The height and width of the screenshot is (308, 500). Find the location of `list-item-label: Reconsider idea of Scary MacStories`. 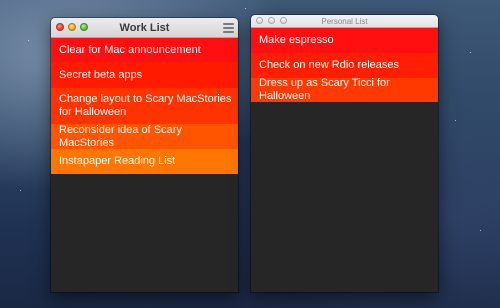

list-item-label: Reconsider idea of Scary MacStories is located at coordinates (120, 136).